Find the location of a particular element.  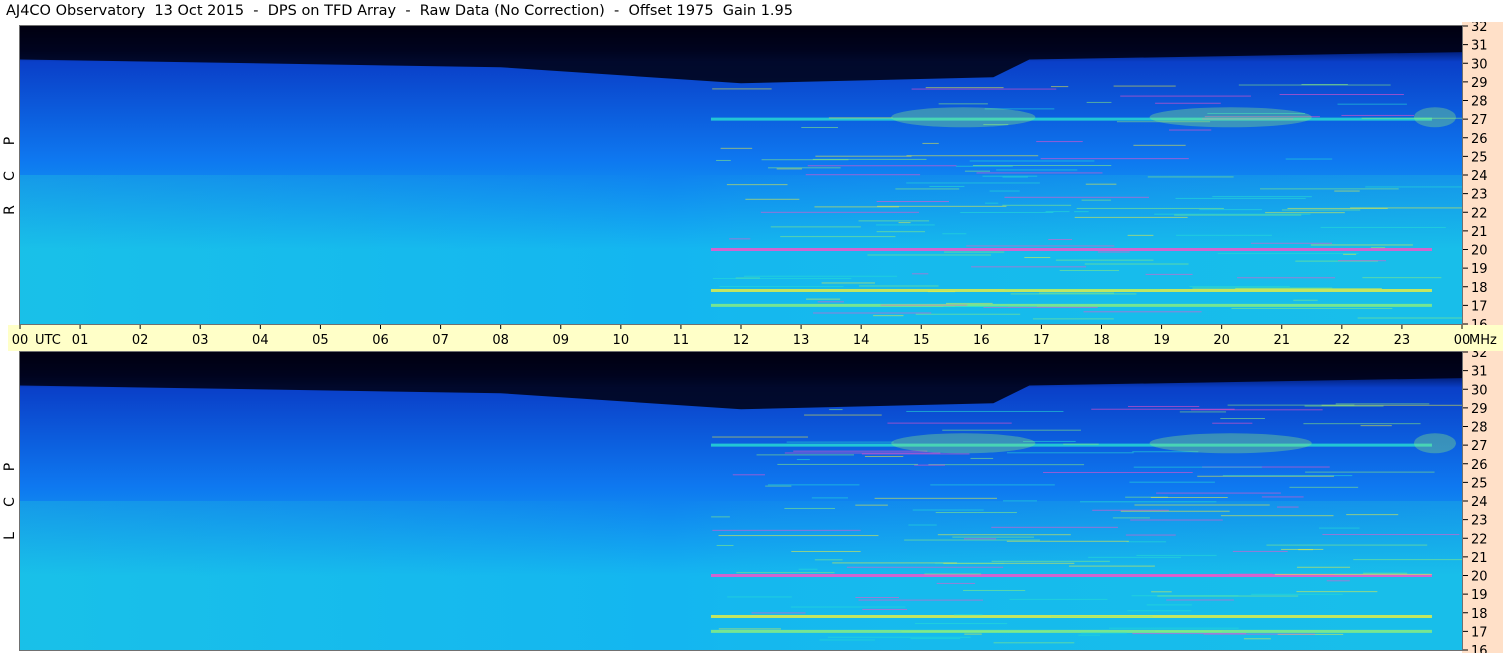

time-tick-label-22: 22 is located at coordinates (1342, 340).